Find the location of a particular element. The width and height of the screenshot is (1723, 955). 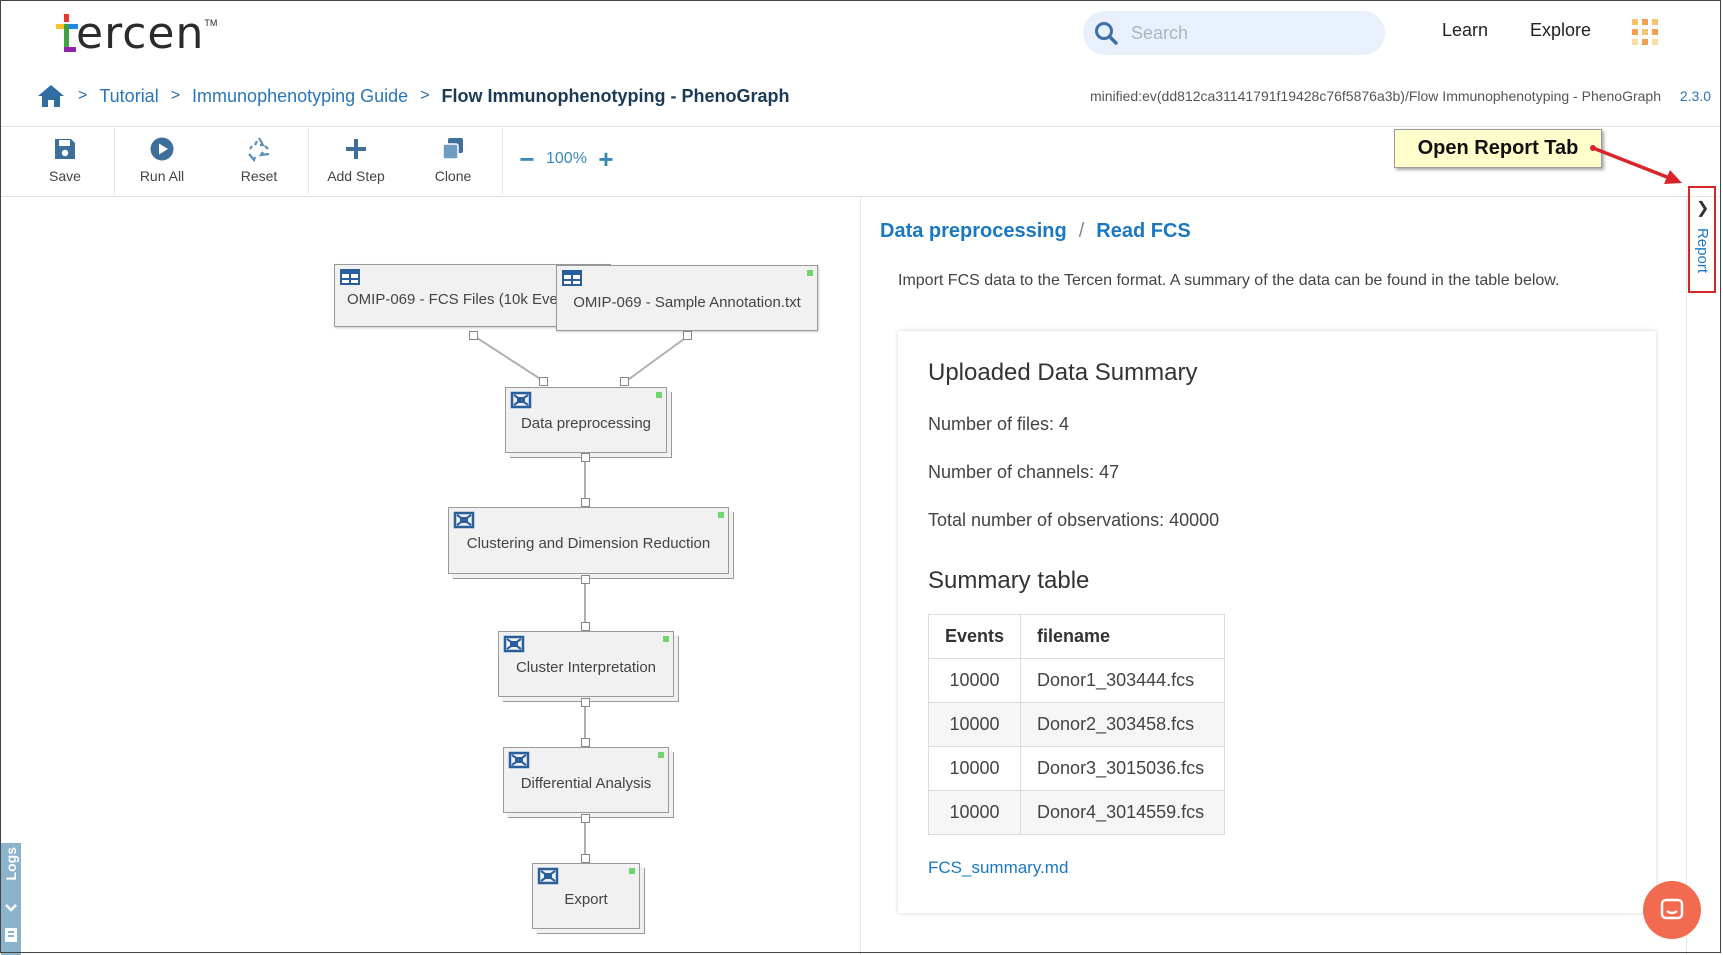

table-header-row: Events filename is located at coordinates (1076, 636).